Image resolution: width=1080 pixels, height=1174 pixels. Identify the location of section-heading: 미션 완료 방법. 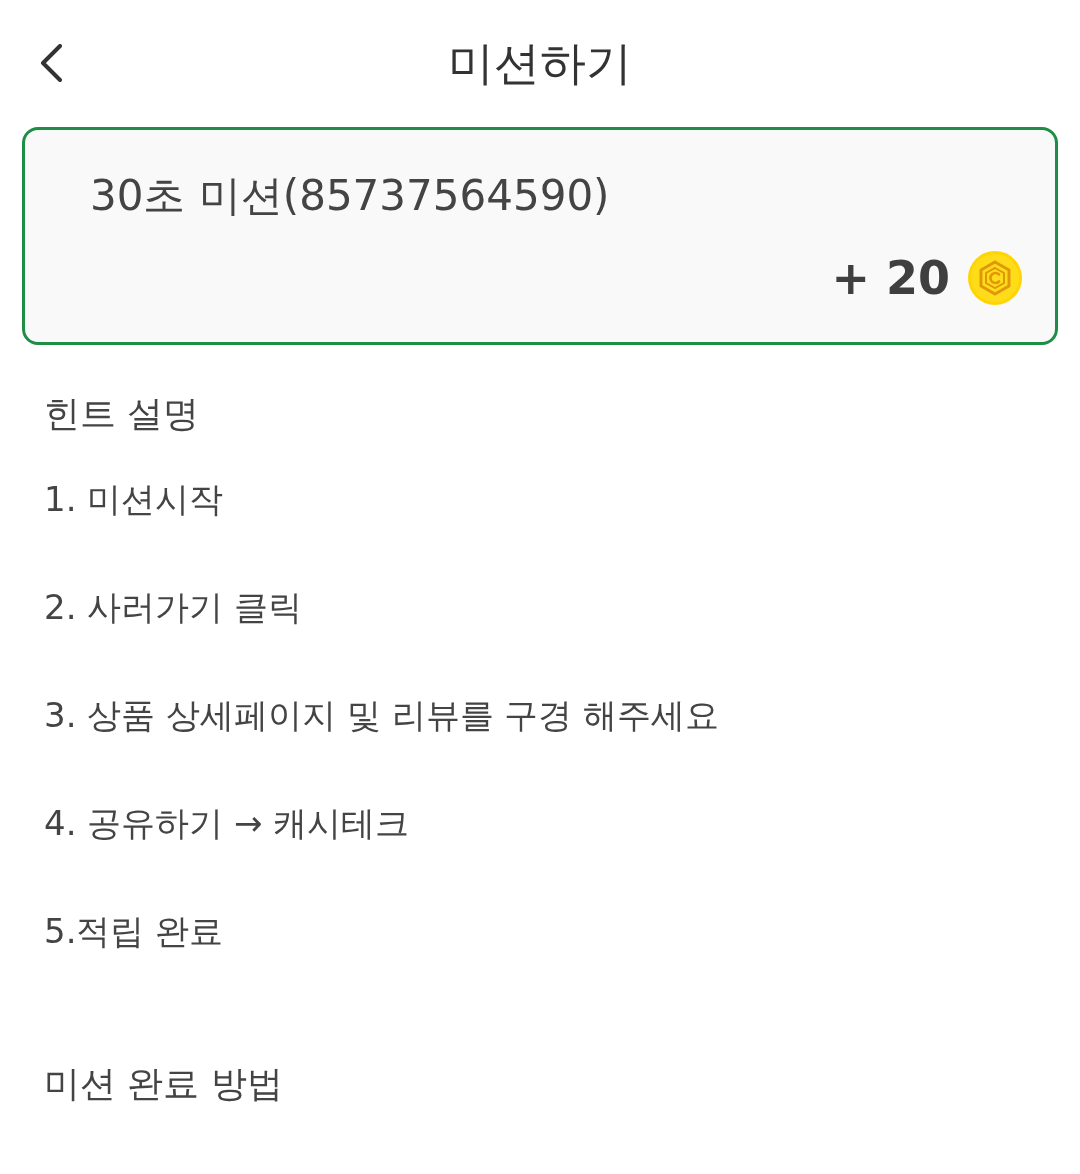
(163, 1084).